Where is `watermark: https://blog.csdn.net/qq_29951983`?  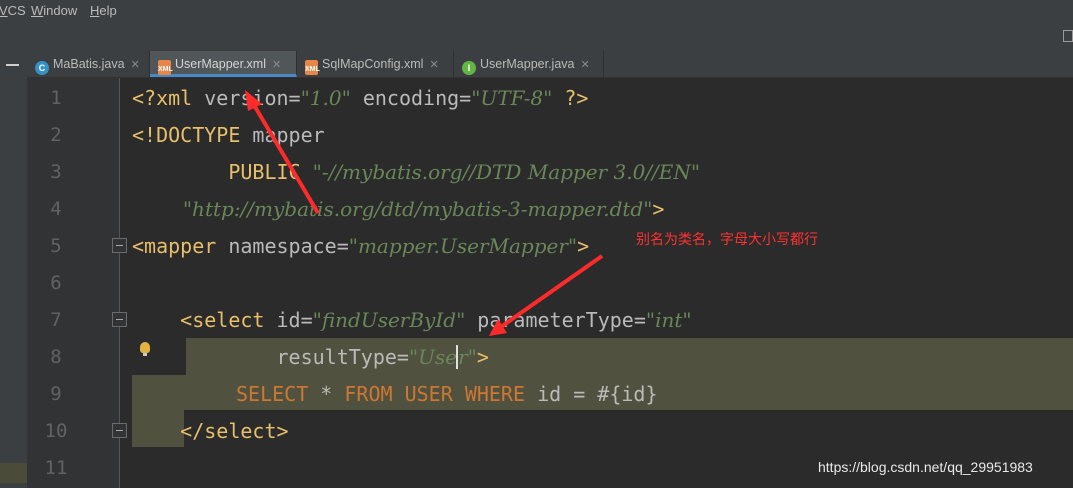
watermark: https://blog.csdn.net/qq_29951983 is located at coordinates (925, 467).